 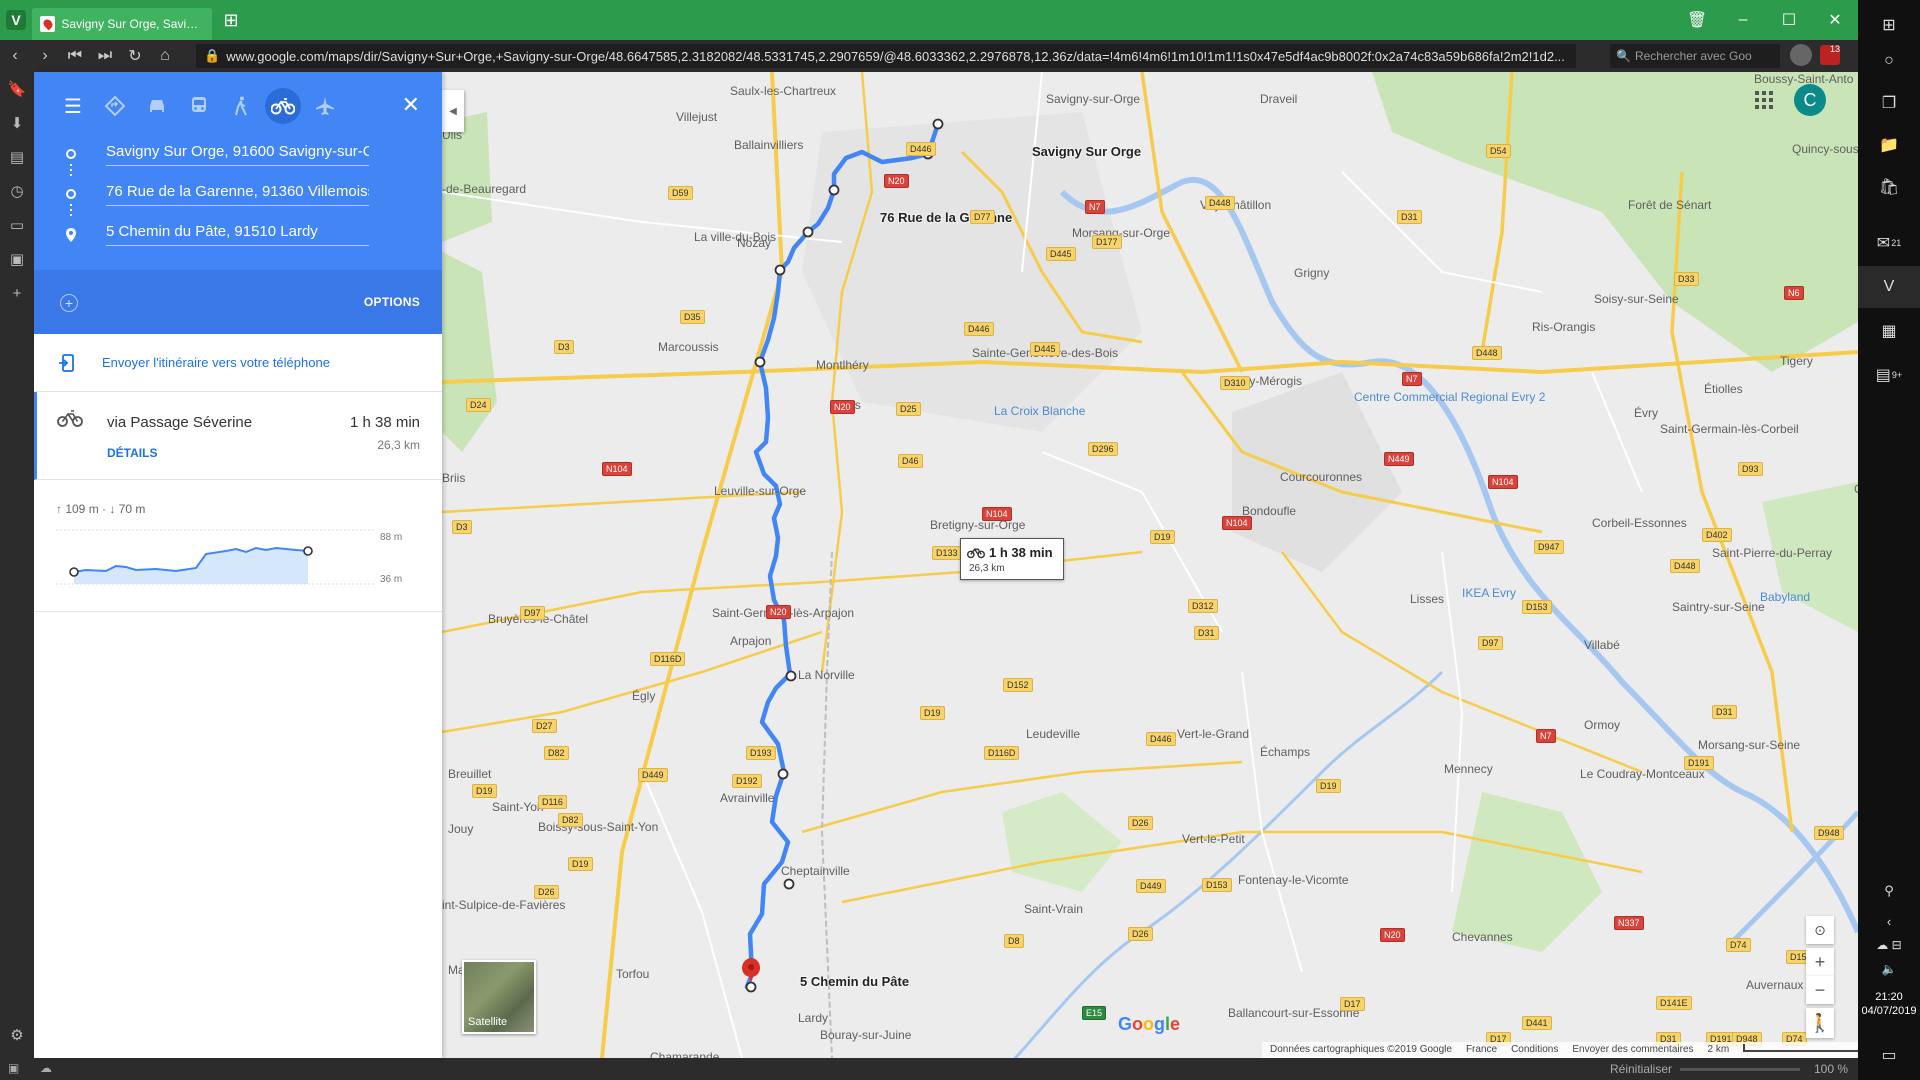 What do you see at coordinates (1719, 1050) in the screenshot?
I see `scale-label: 2 km` at bounding box center [1719, 1050].